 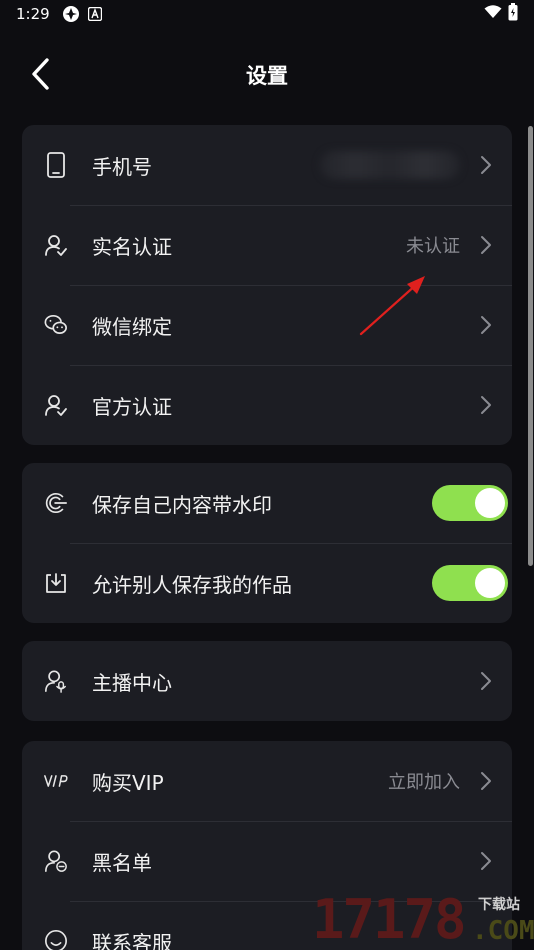 What do you see at coordinates (424, 782) in the screenshot?
I see `vip-join-text: 立即加入` at bounding box center [424, 782].